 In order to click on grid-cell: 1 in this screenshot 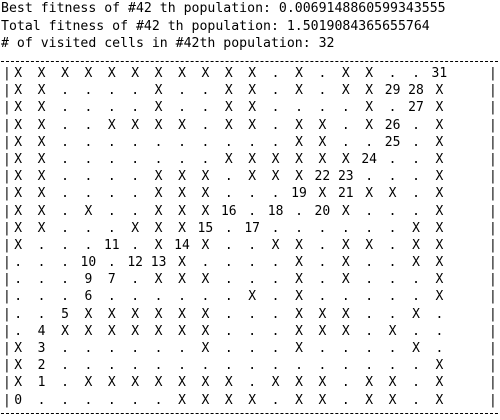, I will do `click(41, 383)`.